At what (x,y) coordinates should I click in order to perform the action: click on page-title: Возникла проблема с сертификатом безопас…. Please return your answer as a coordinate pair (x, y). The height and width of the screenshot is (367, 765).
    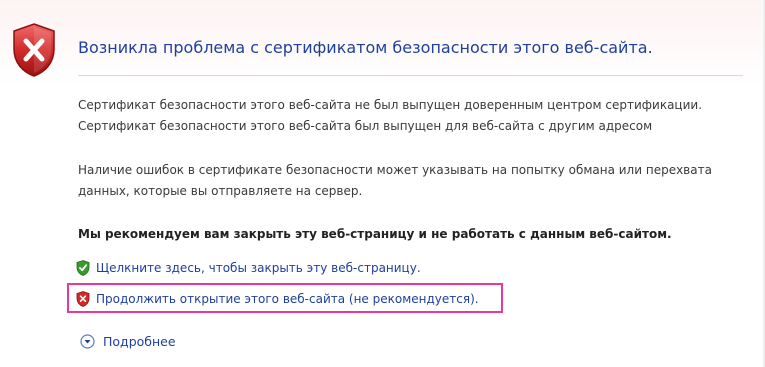
    Looking at the image, I should click on (365, 47).